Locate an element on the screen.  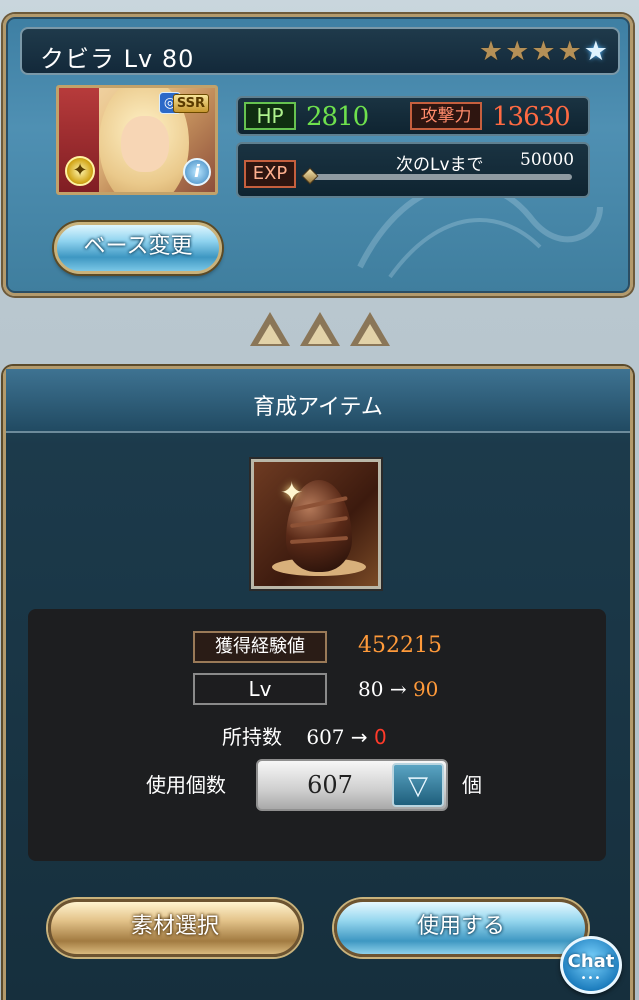
owned-to: 0 is located at coordinates (380, 737).